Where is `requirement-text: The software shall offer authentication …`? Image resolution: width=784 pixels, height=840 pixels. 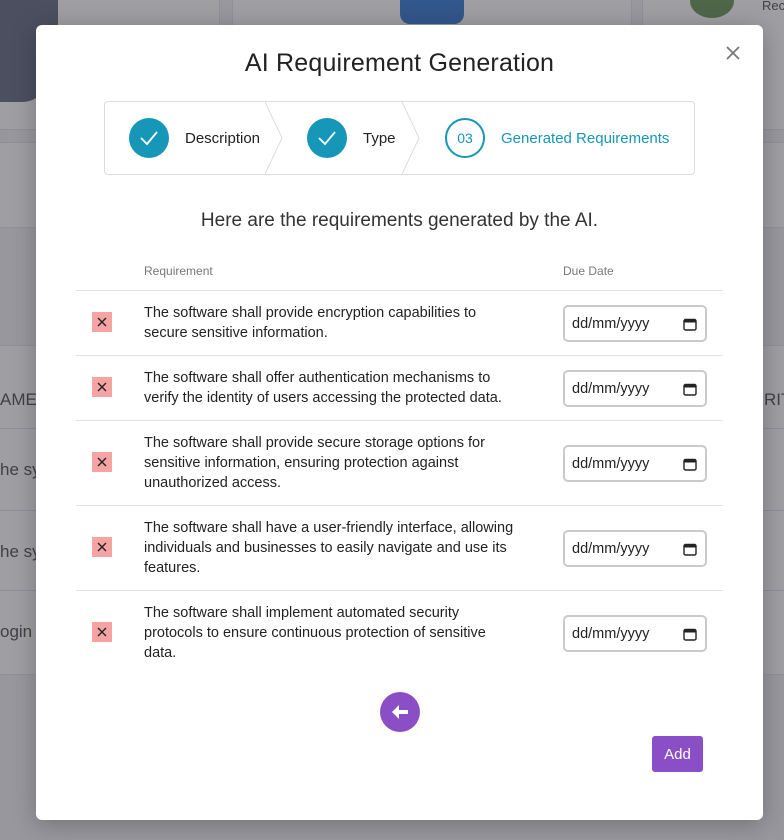 requirement-text: The software shall offer authentication … is located at coordinates (323, 388).